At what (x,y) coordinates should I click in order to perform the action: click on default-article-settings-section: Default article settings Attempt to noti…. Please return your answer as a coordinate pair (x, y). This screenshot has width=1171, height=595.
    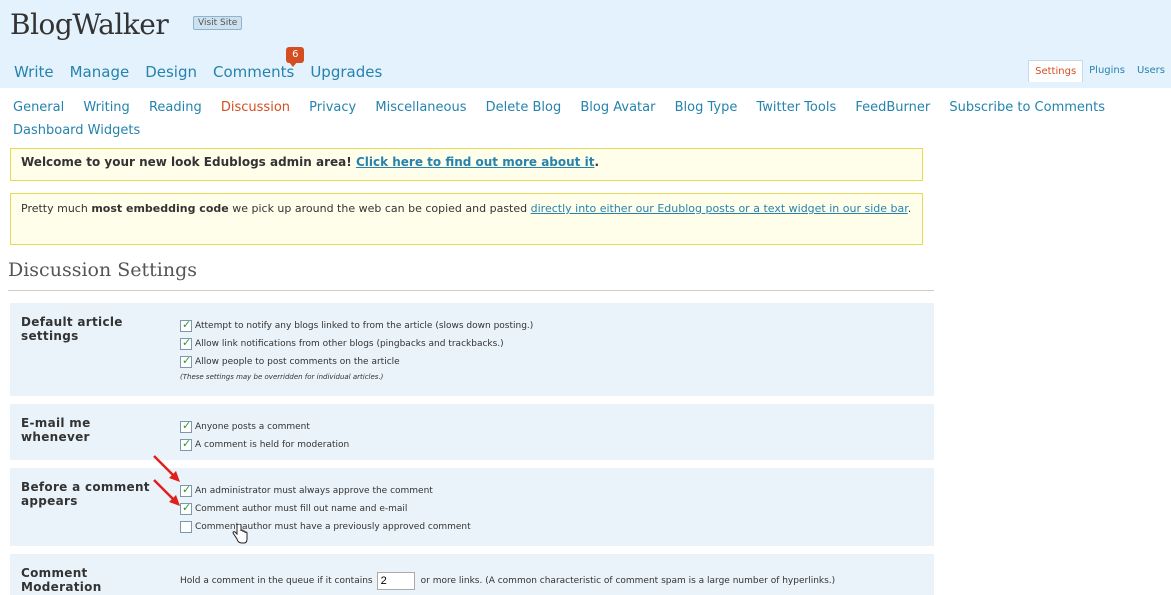
    Looking at the image, I should click on (472, 349).